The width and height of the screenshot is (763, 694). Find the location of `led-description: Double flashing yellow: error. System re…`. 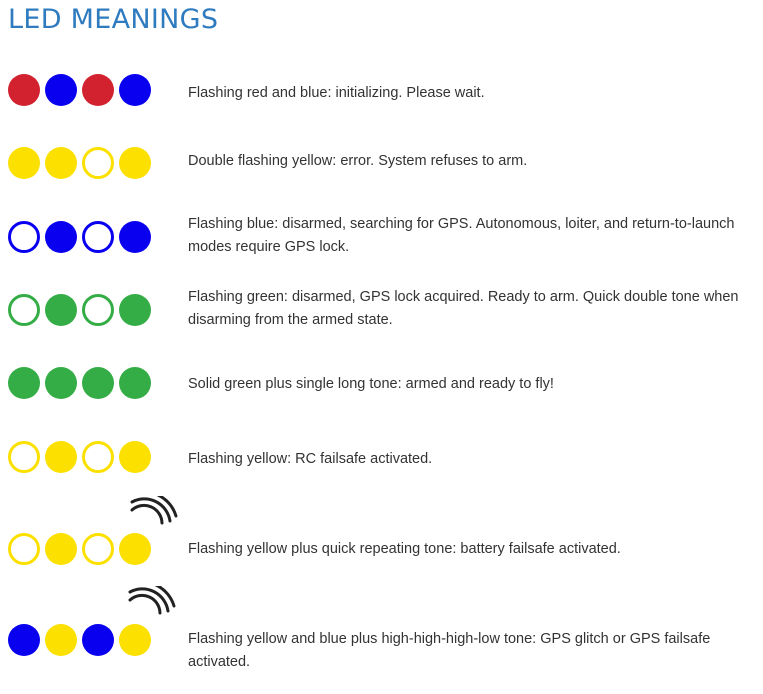

led-description: Double flashing yellow: error. System re… is located at coordinates (358, 161).